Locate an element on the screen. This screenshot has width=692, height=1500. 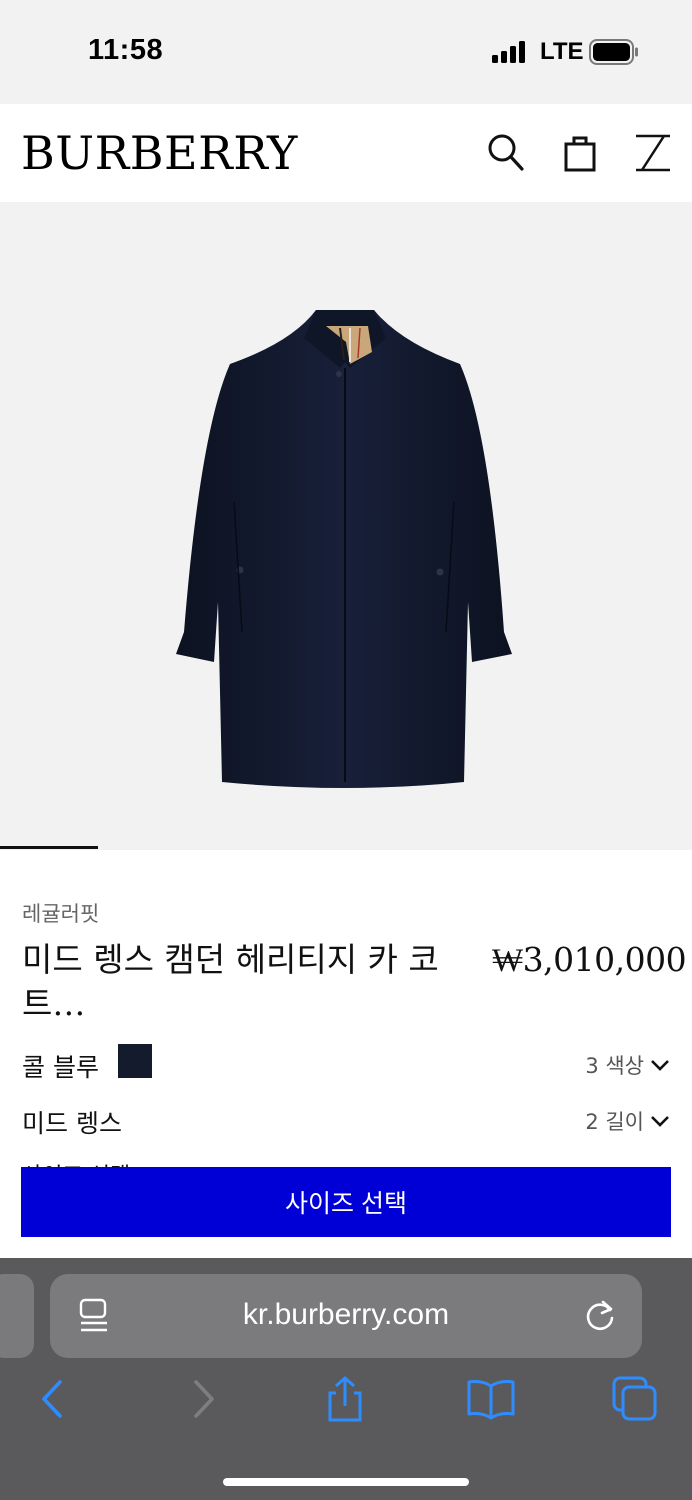
color-count-toggle: 3 색상 is located at coordinates (627, 1065).